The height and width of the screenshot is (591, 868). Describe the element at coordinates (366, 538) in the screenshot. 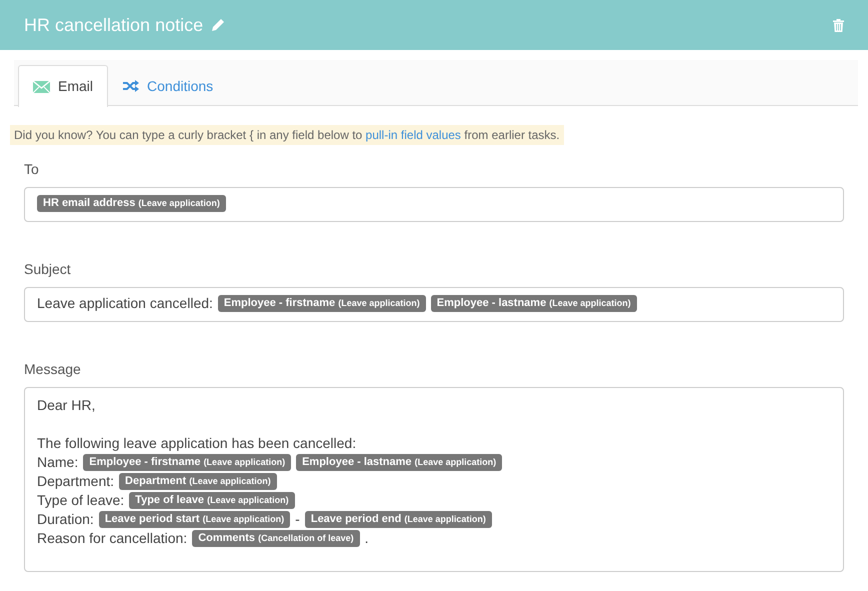

I see `field-text: .` at that location.